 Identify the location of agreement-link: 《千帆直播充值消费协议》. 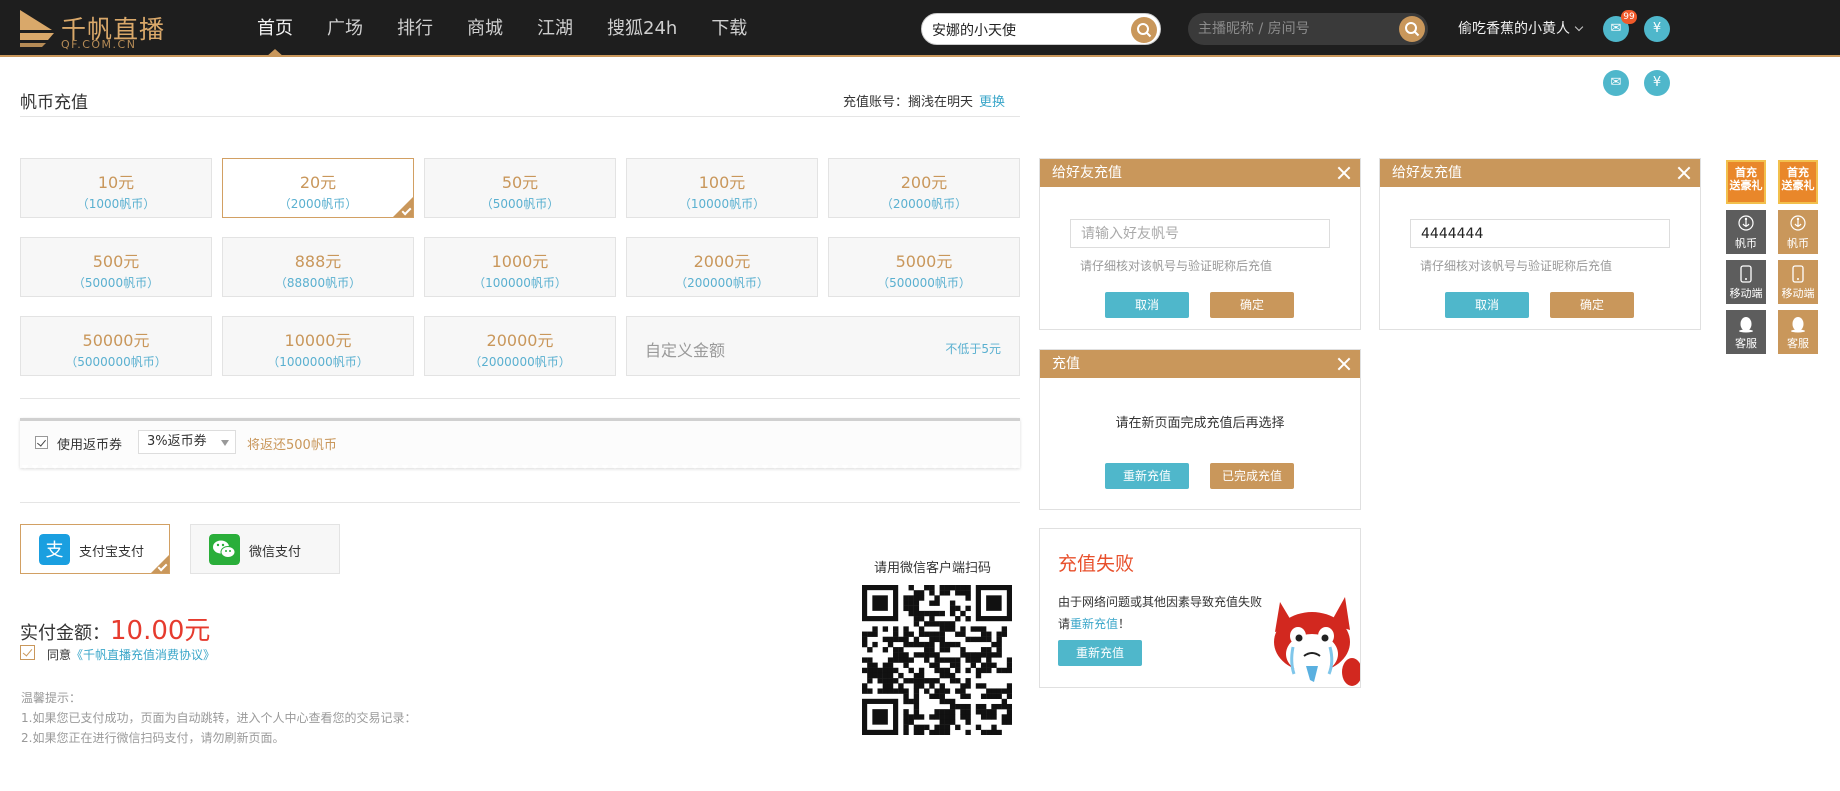
(143, 655).